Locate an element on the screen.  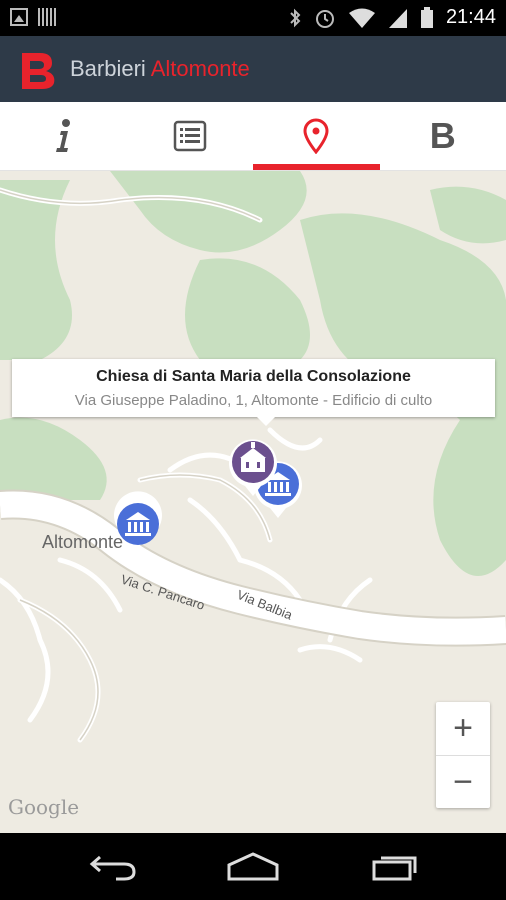
map-pin-icon is located at coordinates (316, 136).